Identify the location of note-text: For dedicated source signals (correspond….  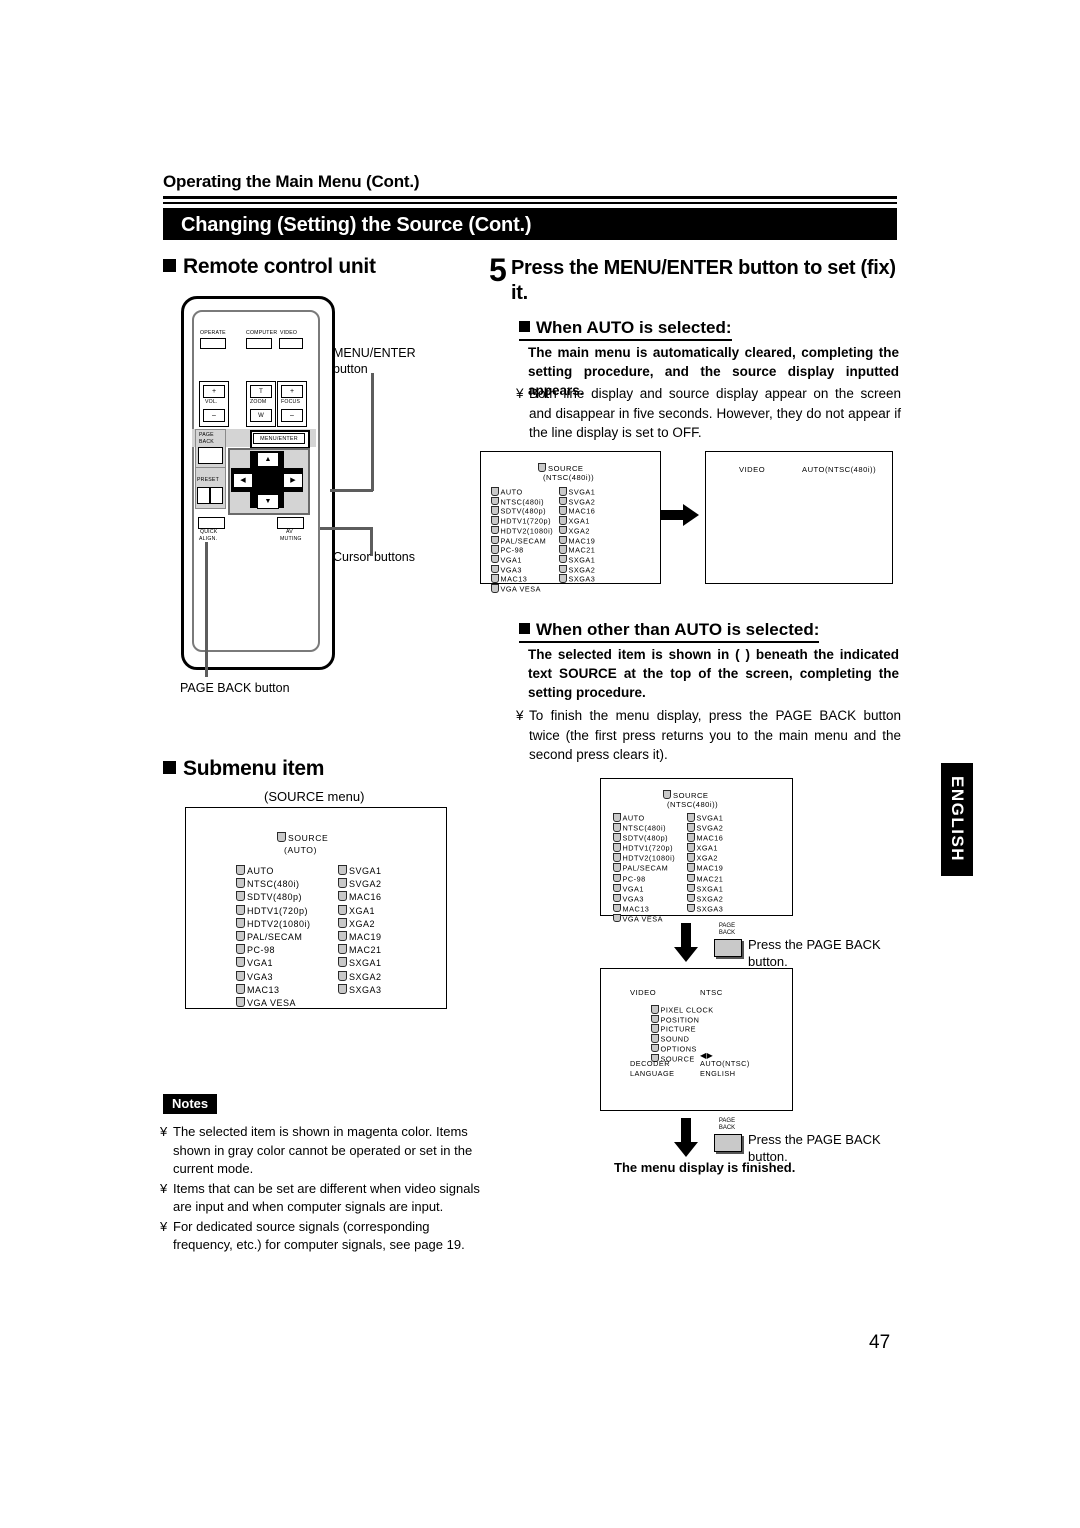
(319, 1235).